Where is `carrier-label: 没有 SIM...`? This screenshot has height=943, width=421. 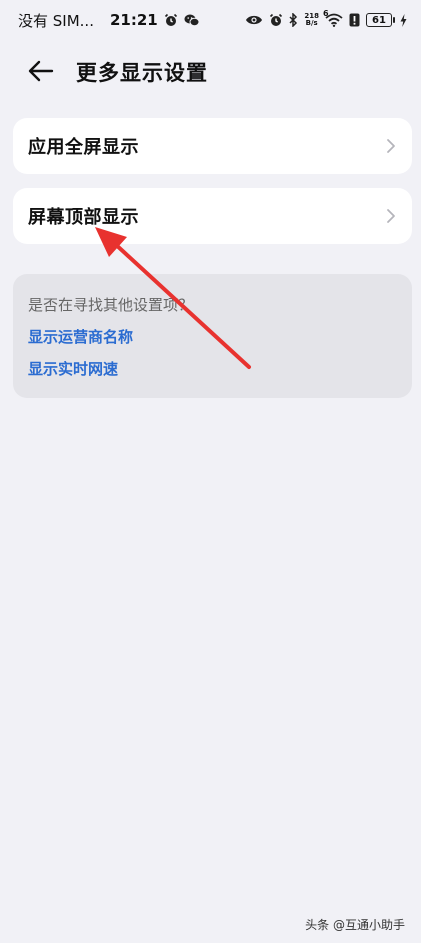
carrier-label: 没有 SIM... is located at coordinates (56, 20).